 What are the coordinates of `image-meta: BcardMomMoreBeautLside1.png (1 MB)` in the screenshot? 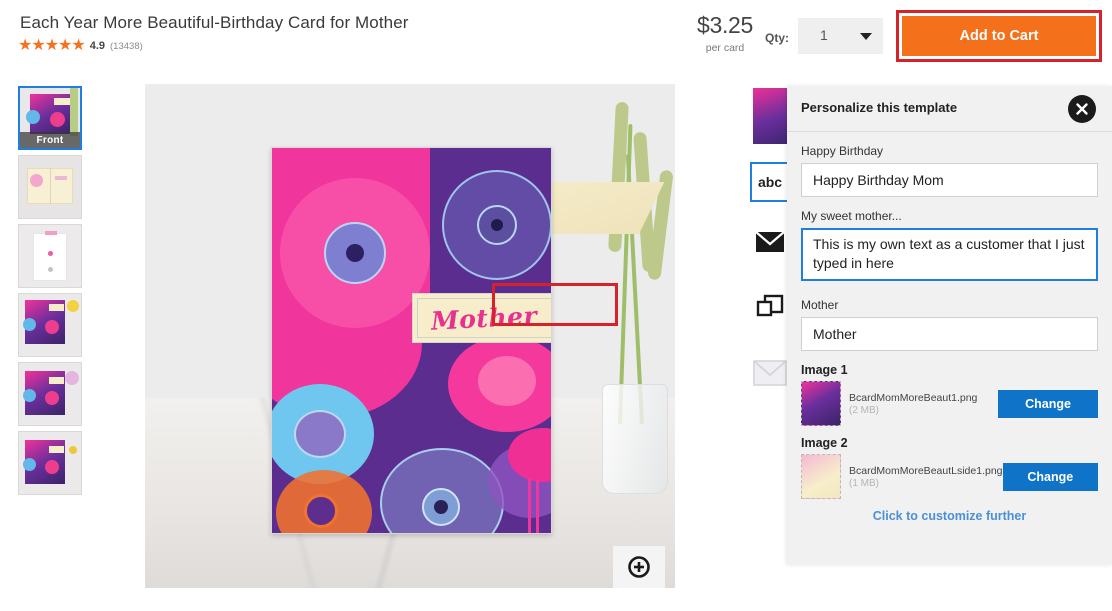 It's located at (926, 476).